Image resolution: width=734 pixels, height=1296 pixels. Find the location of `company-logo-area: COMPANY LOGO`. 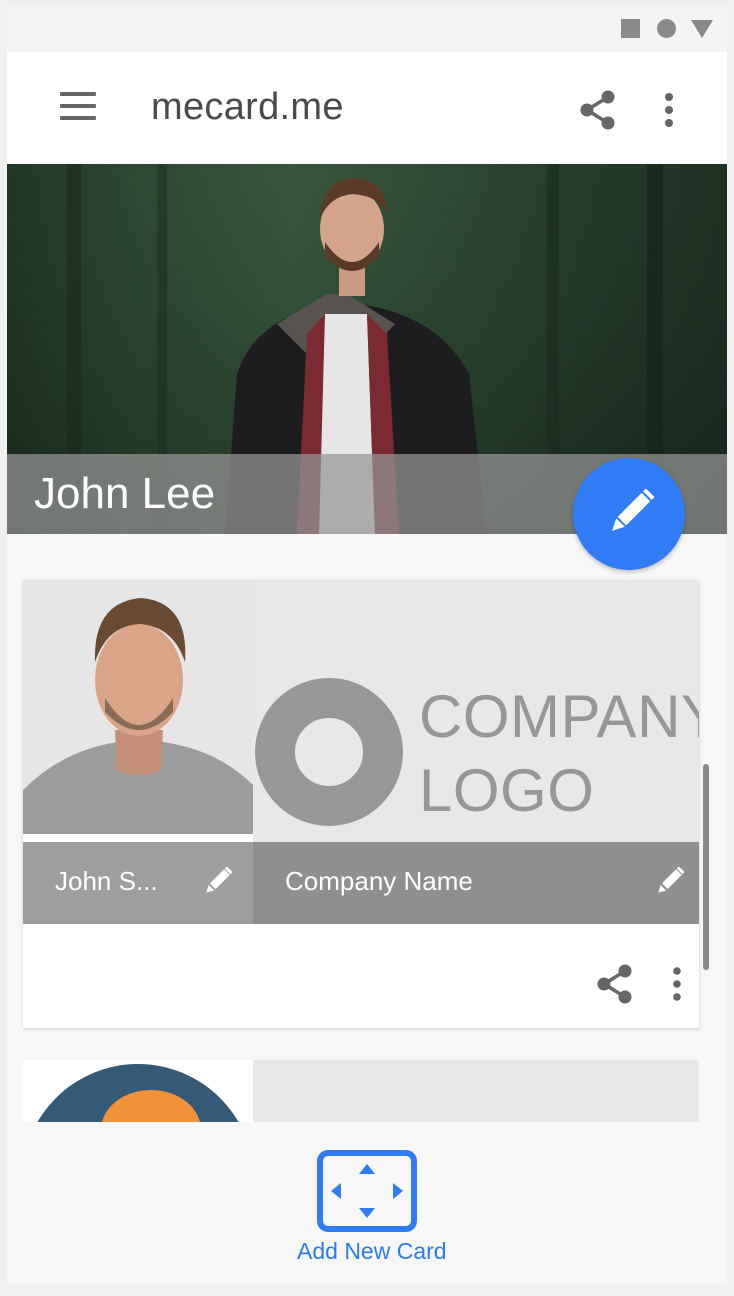

company-logo-area: COMPANY LOGO is located at coordinates (476, 711).